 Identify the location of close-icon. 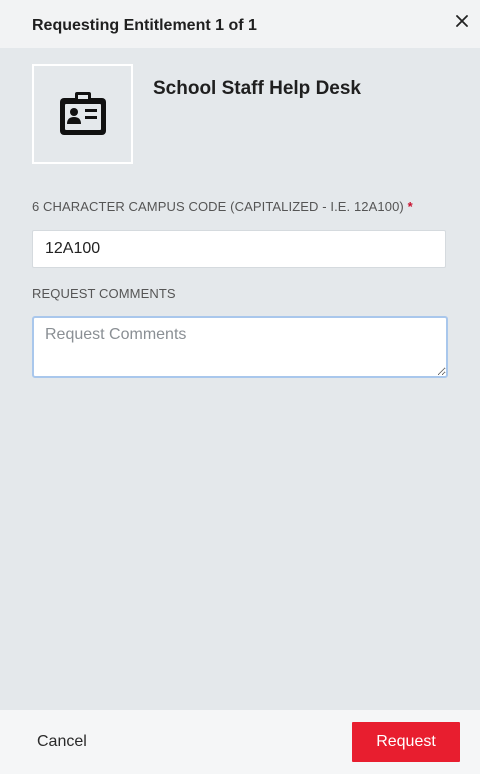
(462, 21).